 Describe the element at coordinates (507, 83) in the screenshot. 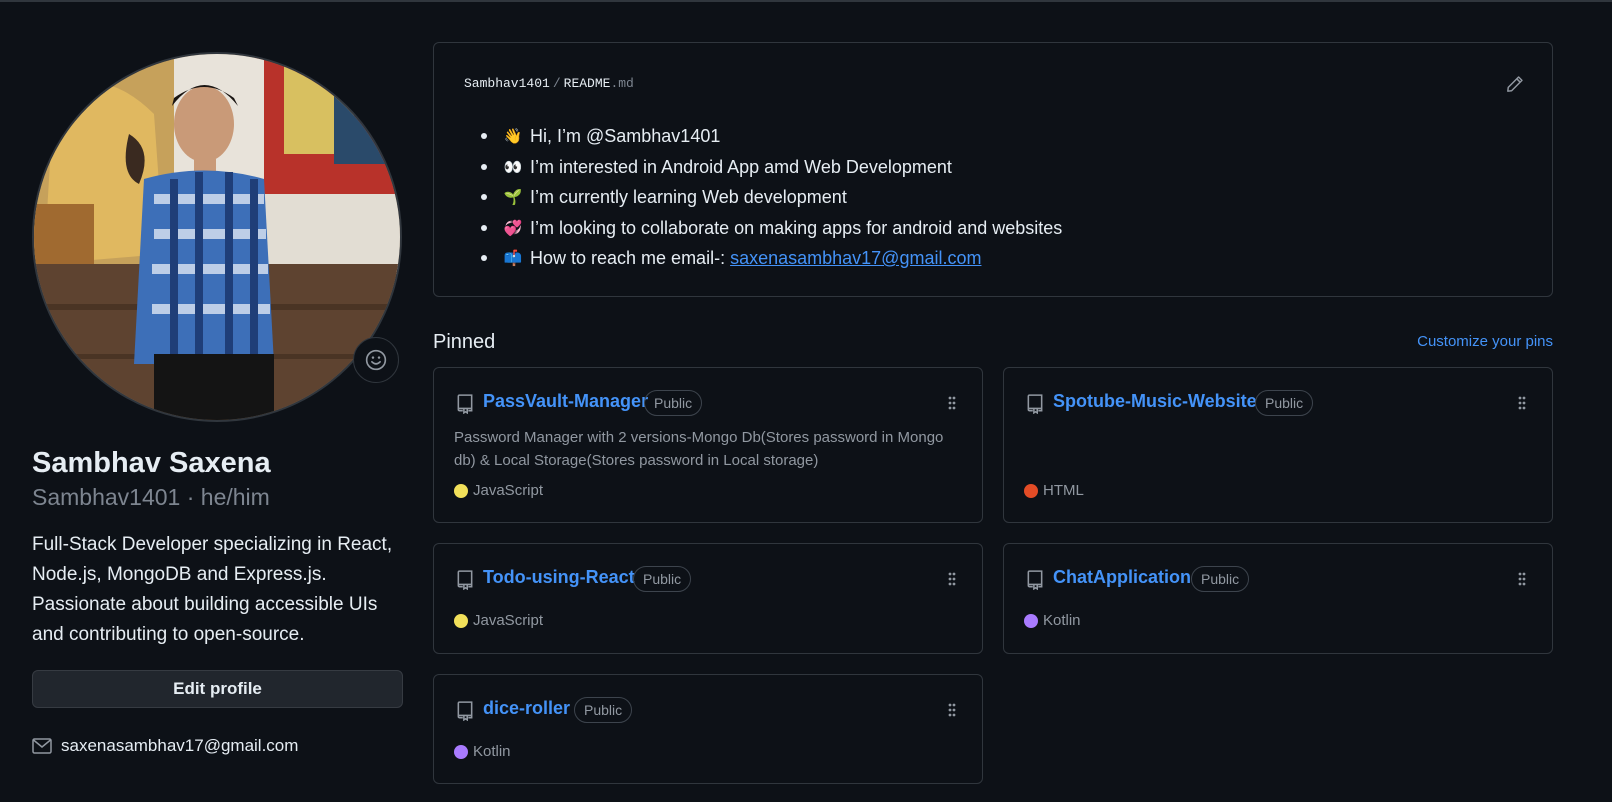

I see `readme-owner: Sambhav1401` at that location.